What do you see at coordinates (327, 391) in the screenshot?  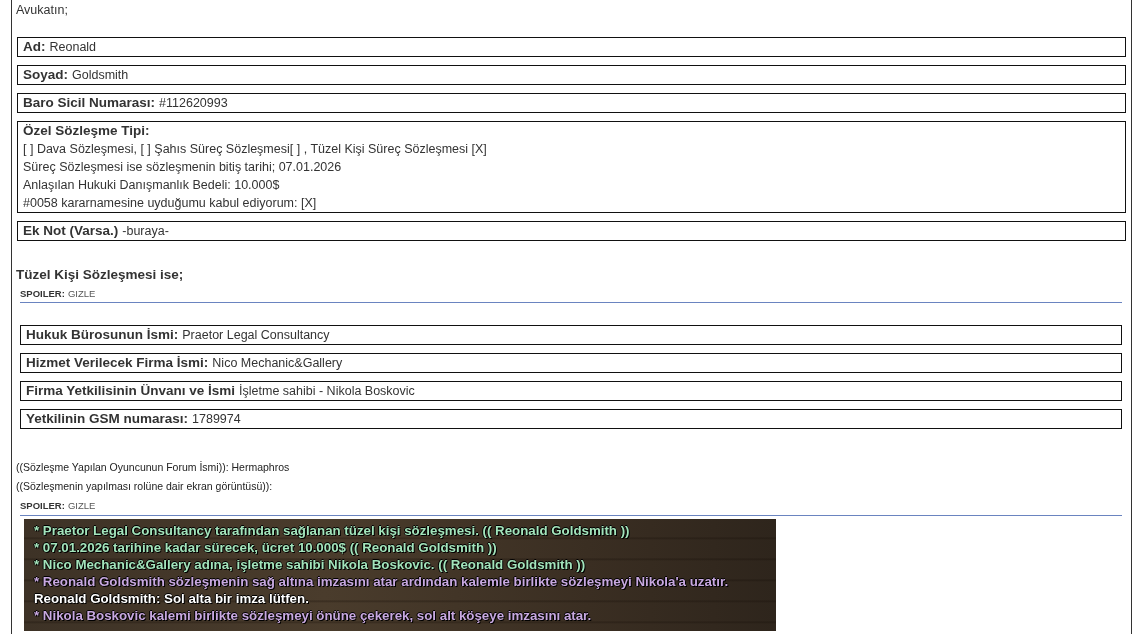 I see `field-value: İşletme sahibi - Nikola Boskovic` at bounding box center [327, 391].